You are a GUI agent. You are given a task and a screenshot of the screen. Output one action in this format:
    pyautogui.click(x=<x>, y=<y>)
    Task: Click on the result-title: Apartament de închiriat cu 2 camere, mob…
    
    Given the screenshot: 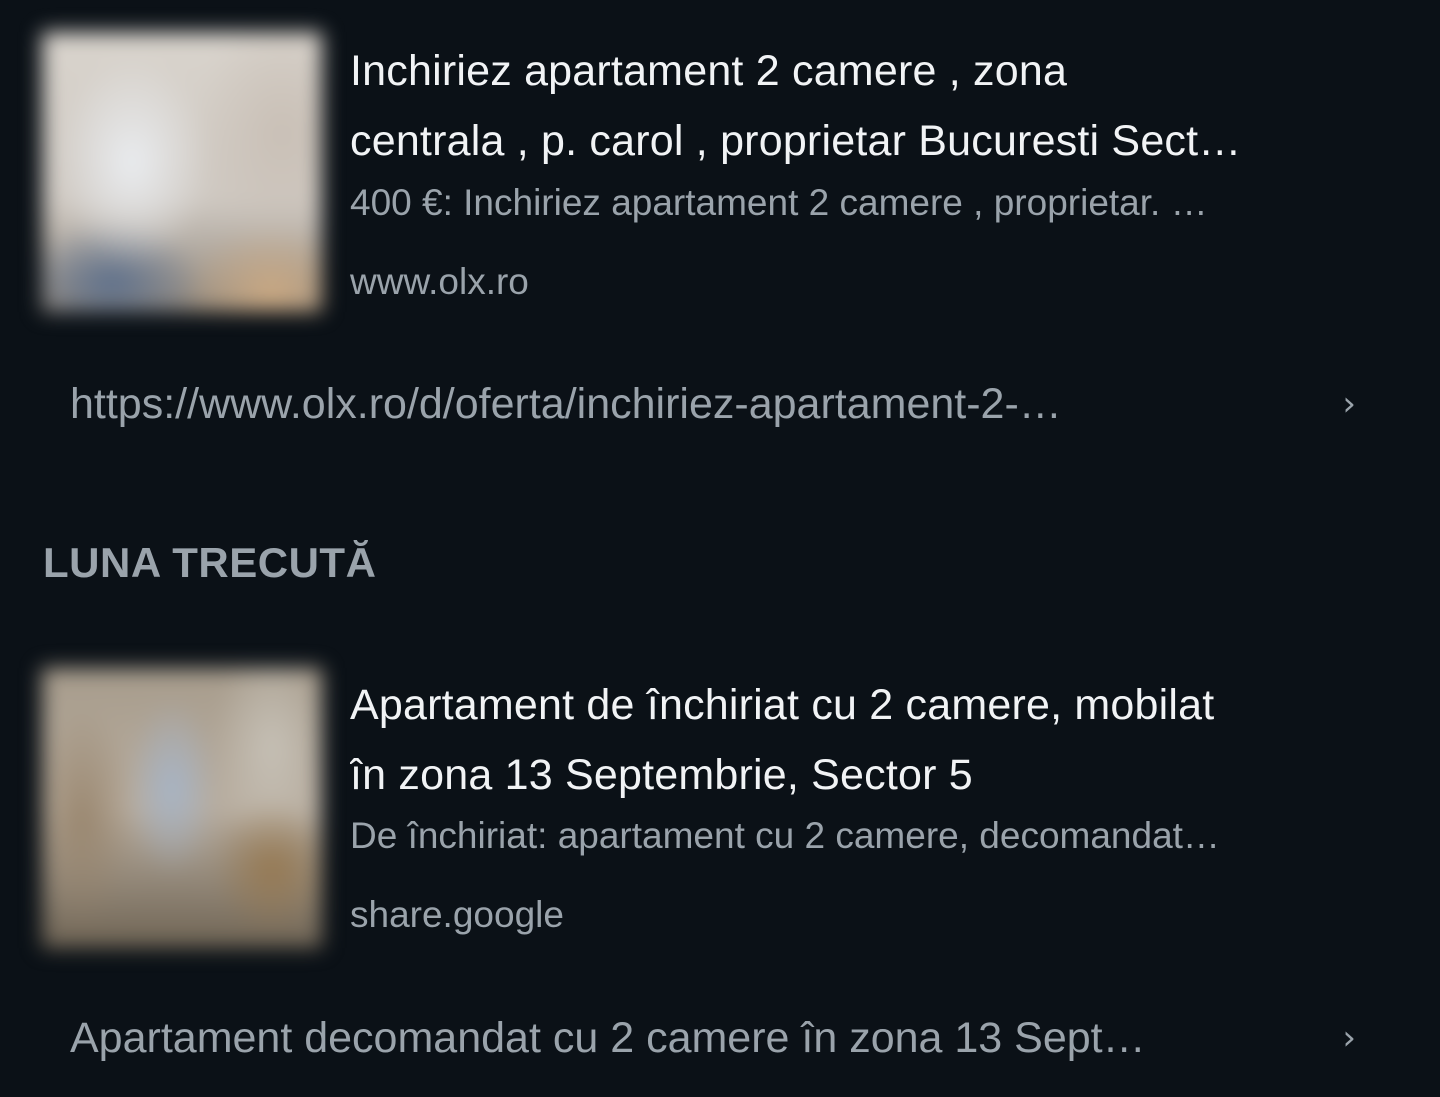 What is the action you would take?
    pyautogui.click(x=865, y=740)
    